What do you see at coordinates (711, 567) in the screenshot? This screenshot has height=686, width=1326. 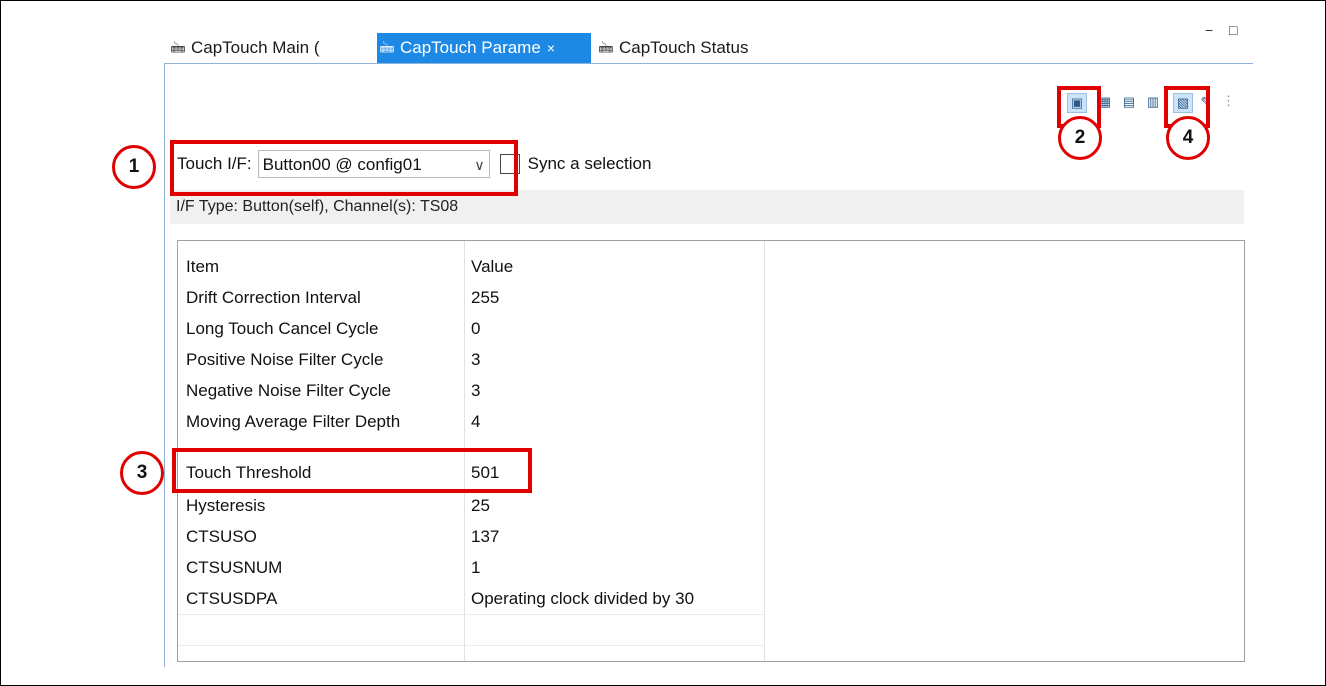 I see `table-row: CTSUSNUM 1` at bounding box center [711, 567].